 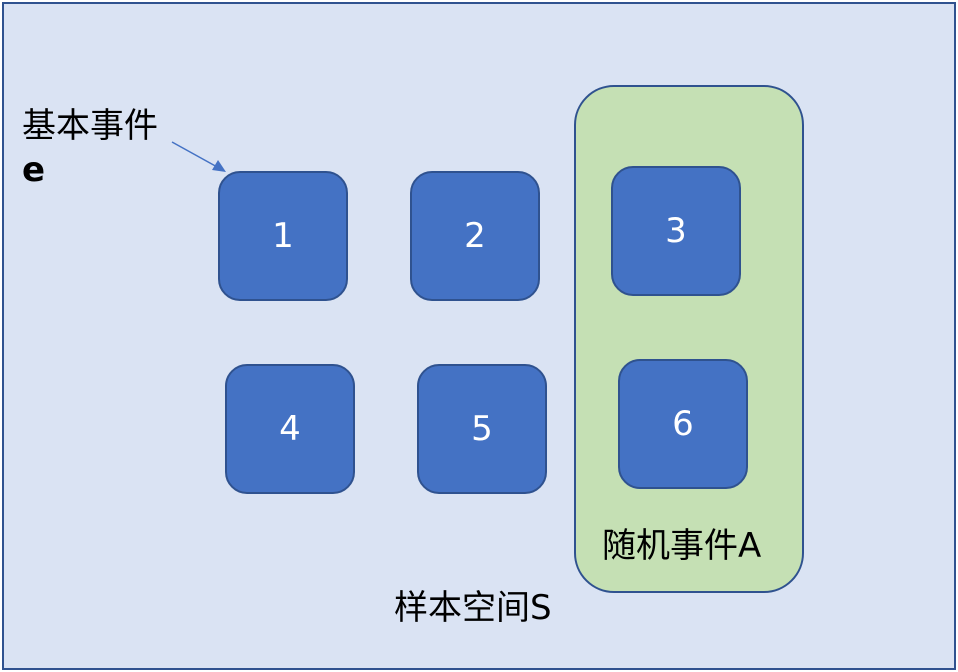 What do you see at coordinates (682, 546) in the screenshot?
I see `random-event-label: 随机事件A` at bounding box center [682, 546].